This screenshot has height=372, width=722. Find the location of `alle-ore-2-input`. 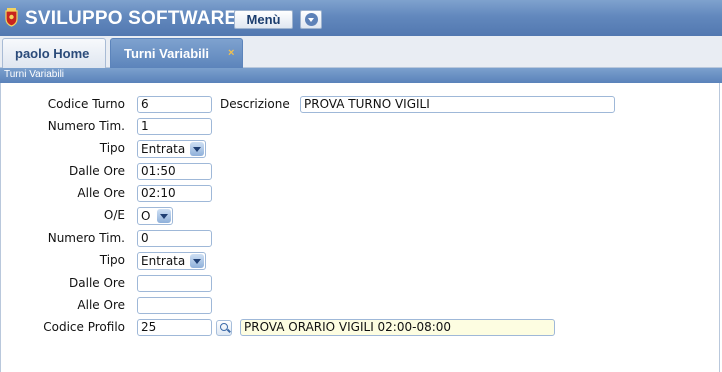

alle-ore-2-input is located at coordinates (174, 305).